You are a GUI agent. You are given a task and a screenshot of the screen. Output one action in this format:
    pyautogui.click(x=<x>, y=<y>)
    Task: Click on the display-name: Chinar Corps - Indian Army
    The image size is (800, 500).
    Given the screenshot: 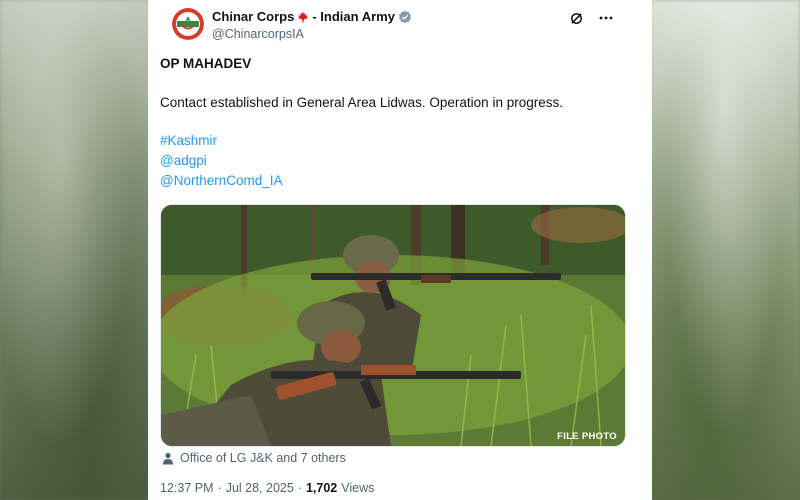 What is the action you would take?
    pyautogui.click(x=312, y=16)
    